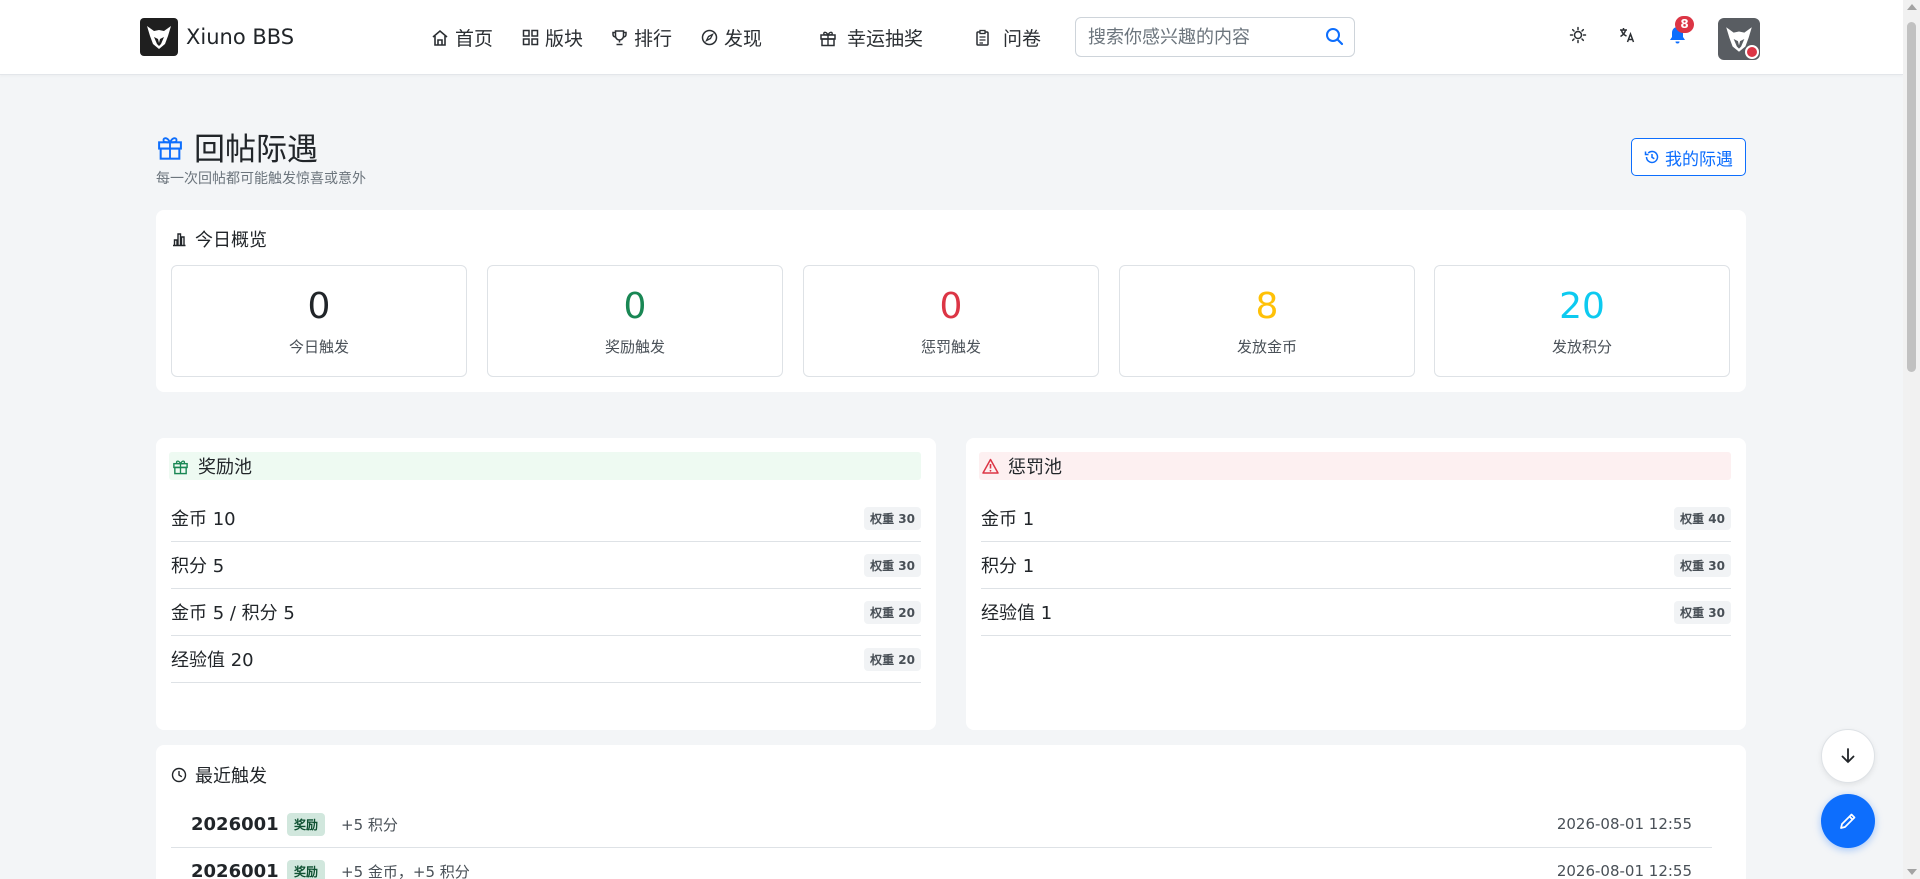  Describe the element at coordinates (1022, 39) in the screenshot. I see `nav-survey-label: 问卷` at that location.